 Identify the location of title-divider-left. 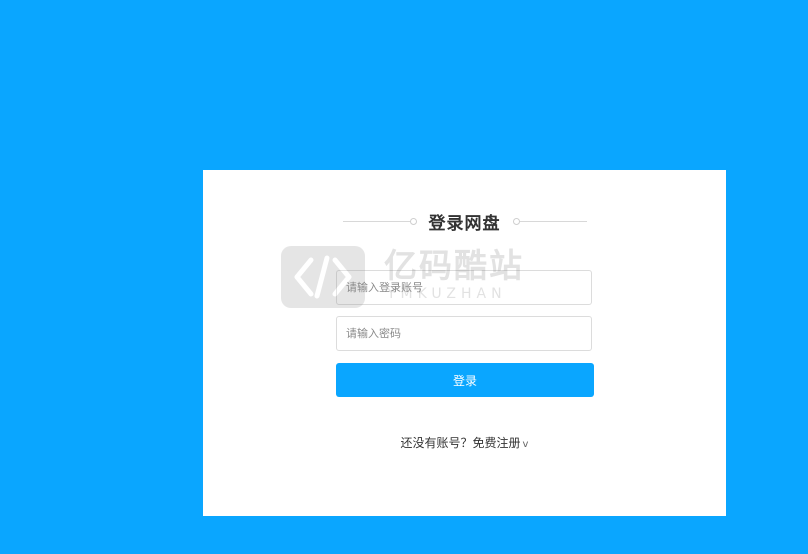
(379, 221).